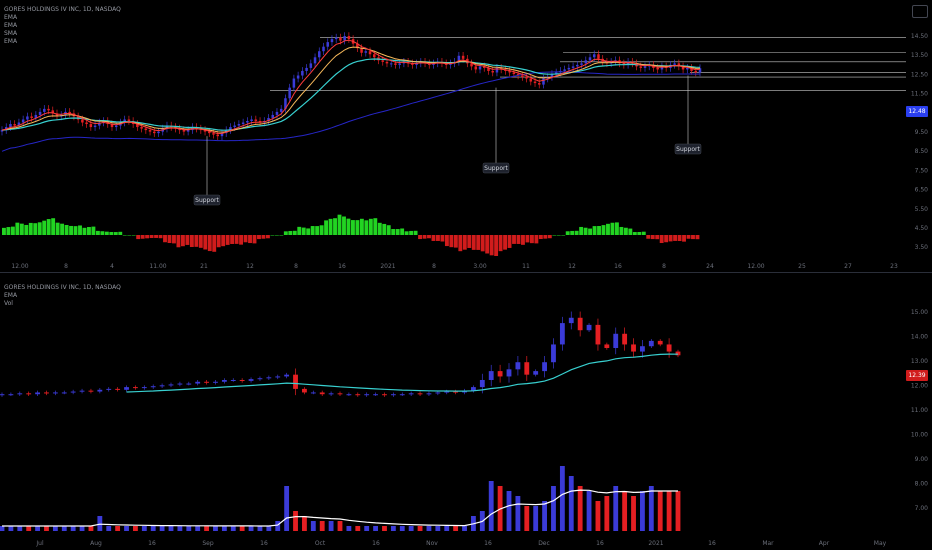 The image size is (932, 550). What do you see at coordinates (917, 375) in the screenshot?
I see `last-price-tag-bottom: 12.39` at bounding box center [917, 375].